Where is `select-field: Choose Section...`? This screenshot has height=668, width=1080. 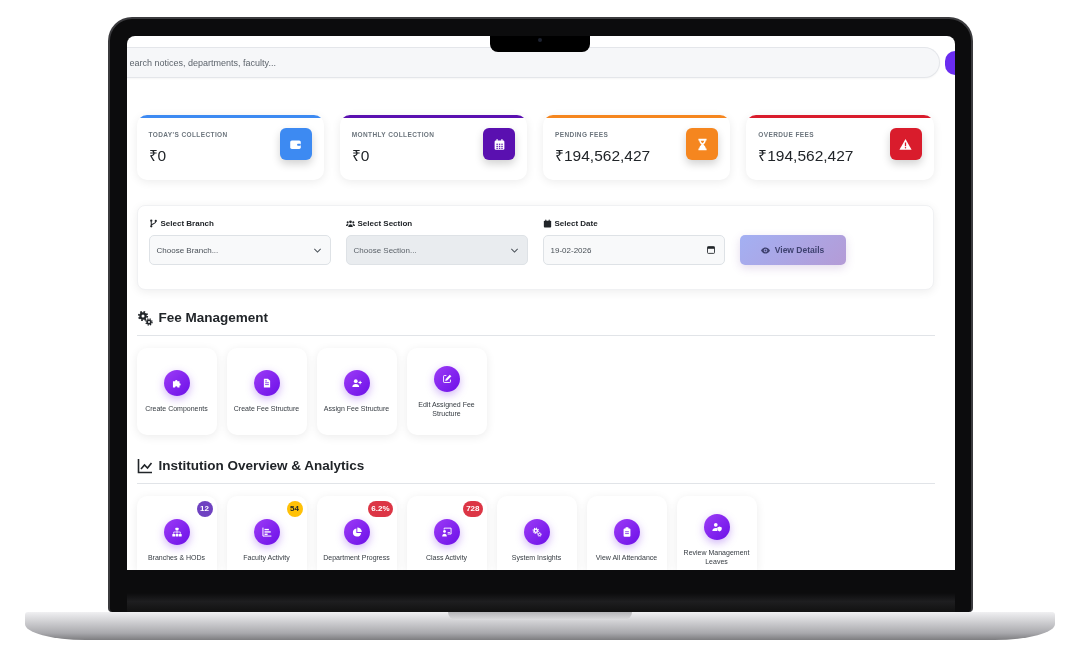 select-field: Choose Section... is located at coordinates (436, 250).